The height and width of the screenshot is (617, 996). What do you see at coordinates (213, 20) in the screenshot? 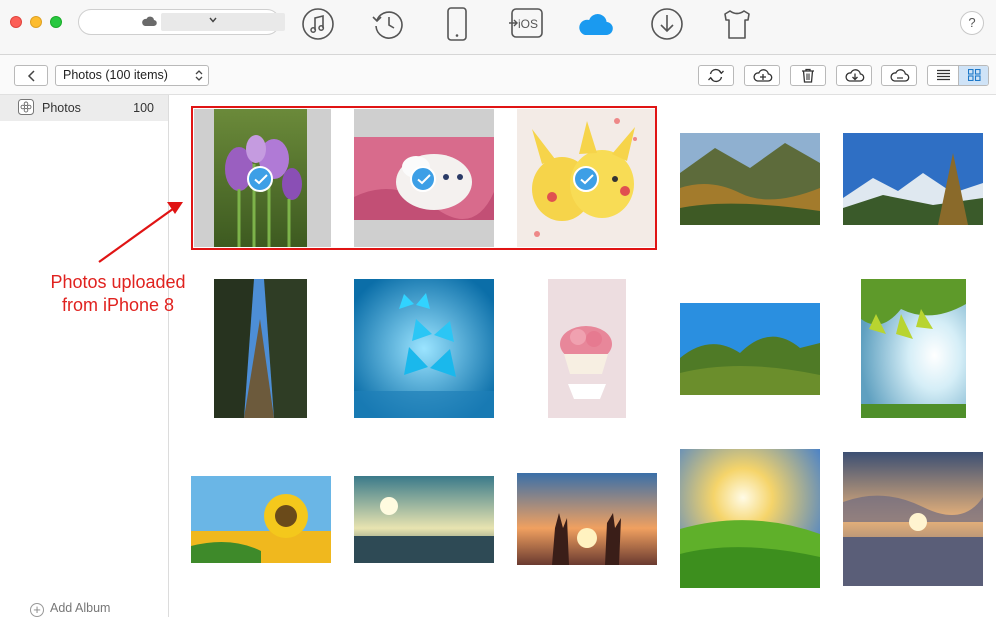
I see `chevron-down-icon` at bounding box center [213, 20].